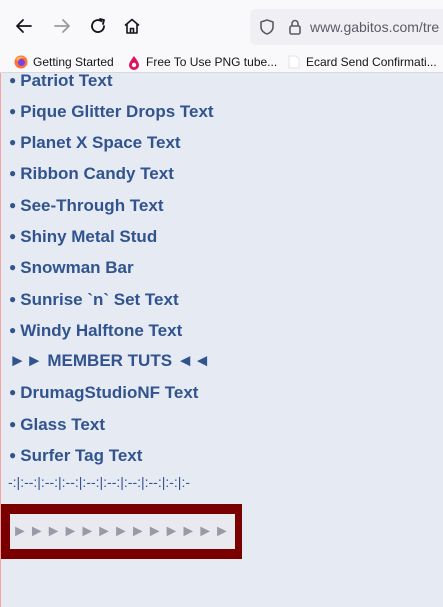 The width and height of the screenshot is (443, 607). I want to click on forward-arrow-icon, so click(62, 26).